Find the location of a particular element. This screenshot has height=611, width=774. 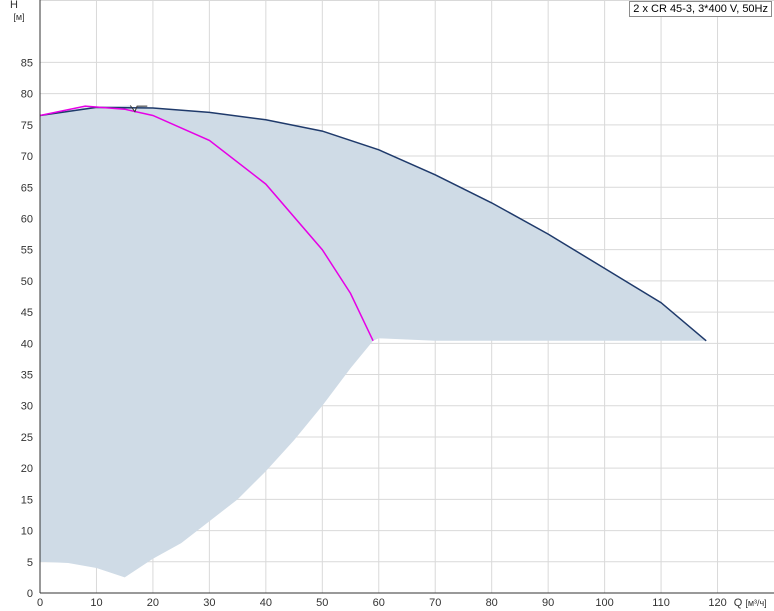

x-tick-label: 60 is located at coordinates (379, 603).